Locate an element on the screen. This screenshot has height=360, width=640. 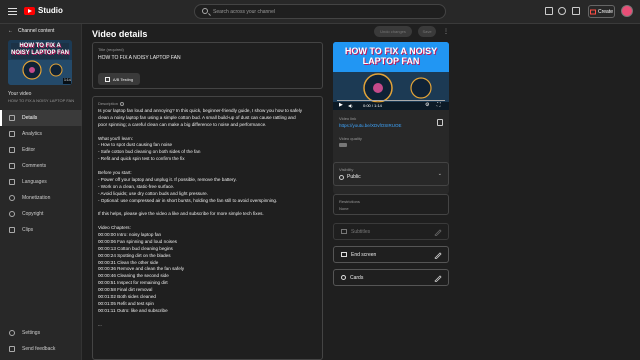
ab-testing-button: A/B Testing is located at coordinates (119, 79).